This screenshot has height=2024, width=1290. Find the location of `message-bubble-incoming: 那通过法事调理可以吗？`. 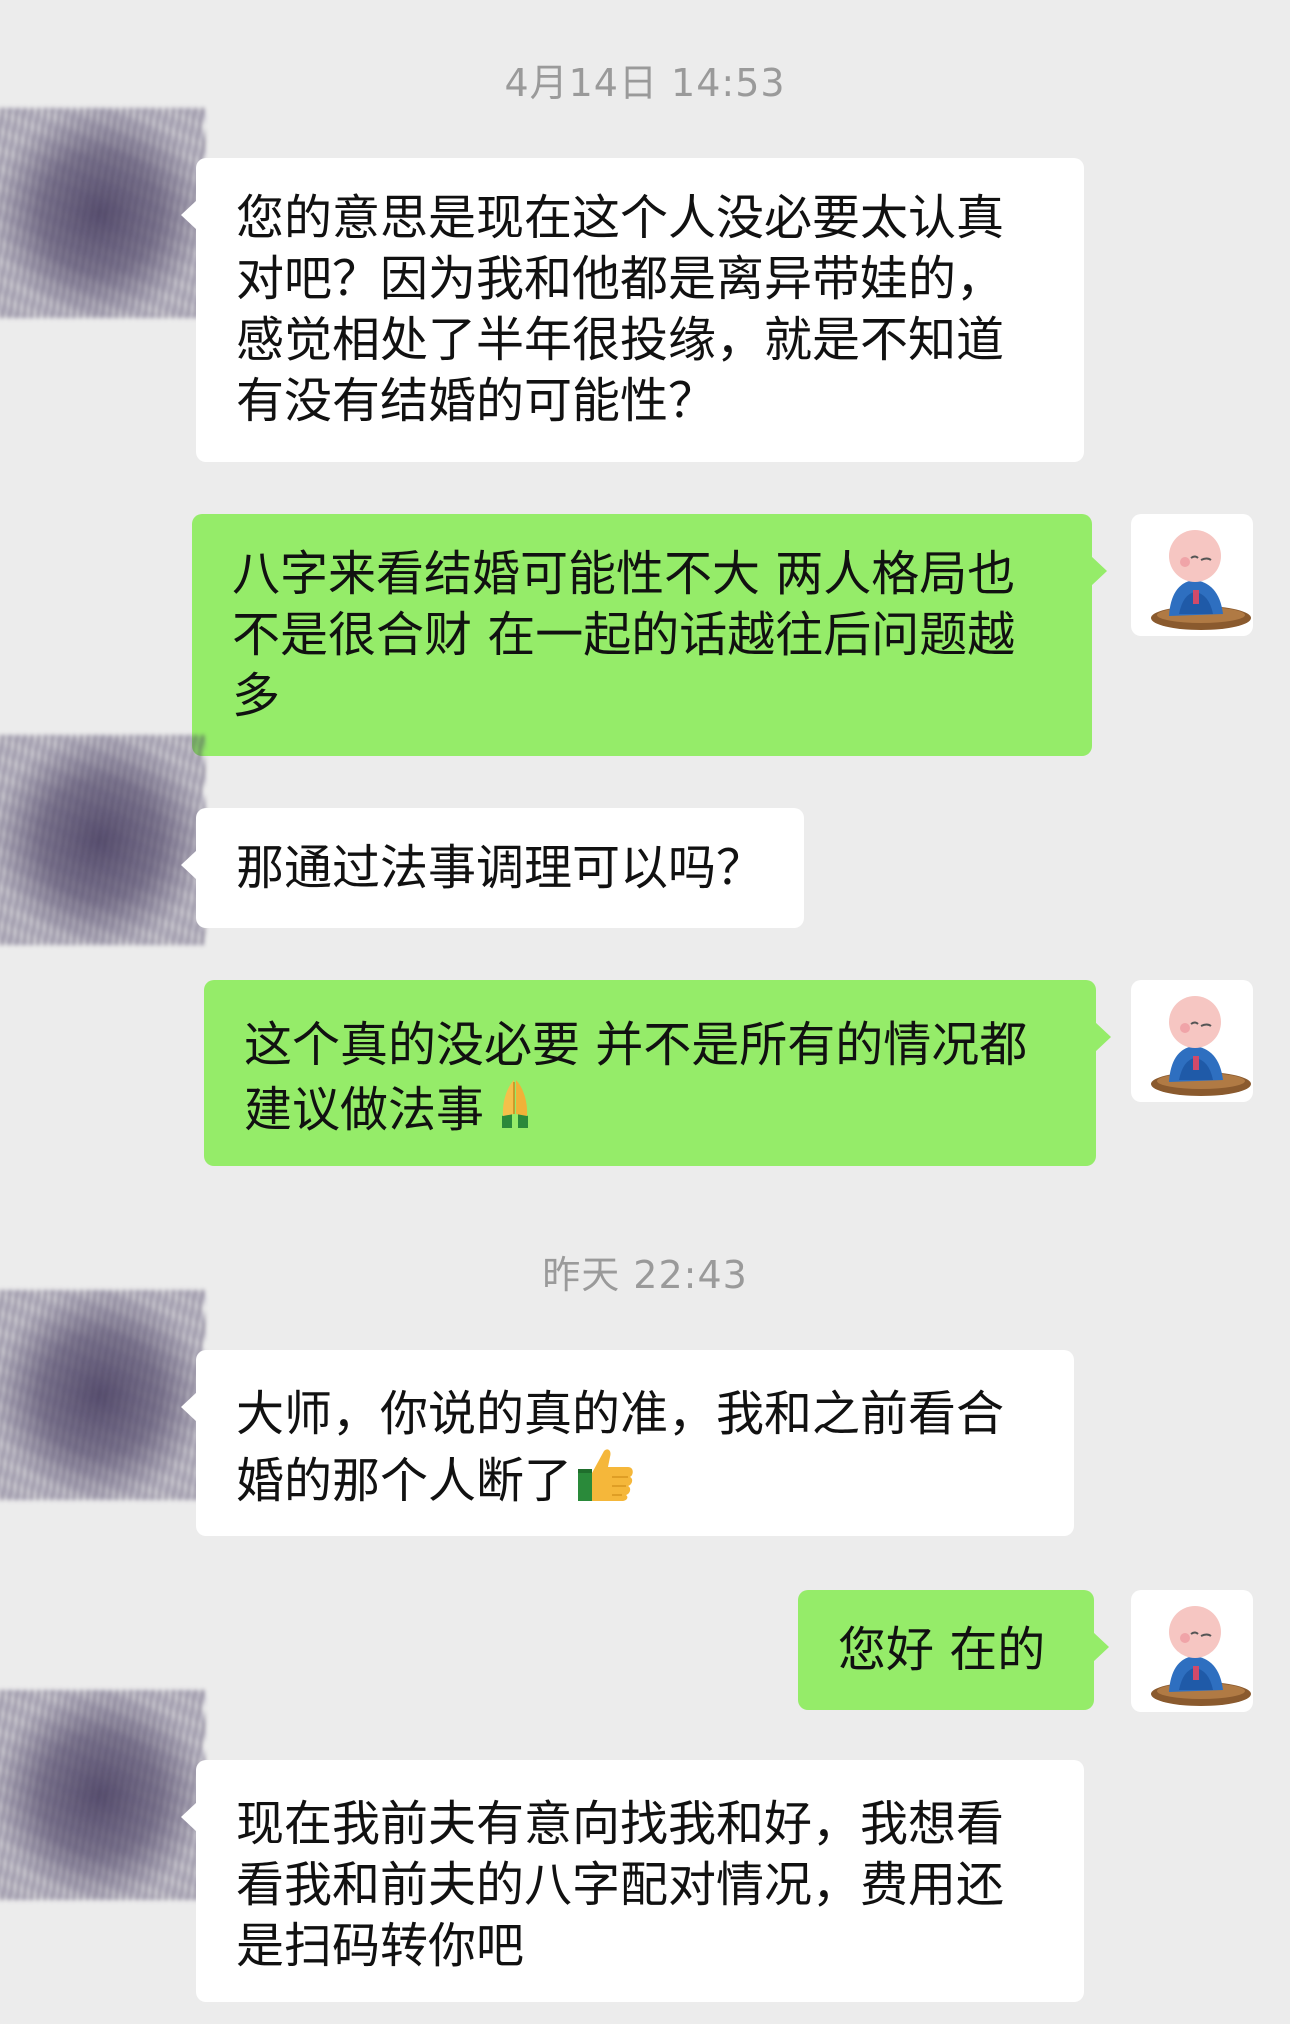

message-bubble-incoming: 那通过法事调理可以吗？ is located at coordinates (492, 868).